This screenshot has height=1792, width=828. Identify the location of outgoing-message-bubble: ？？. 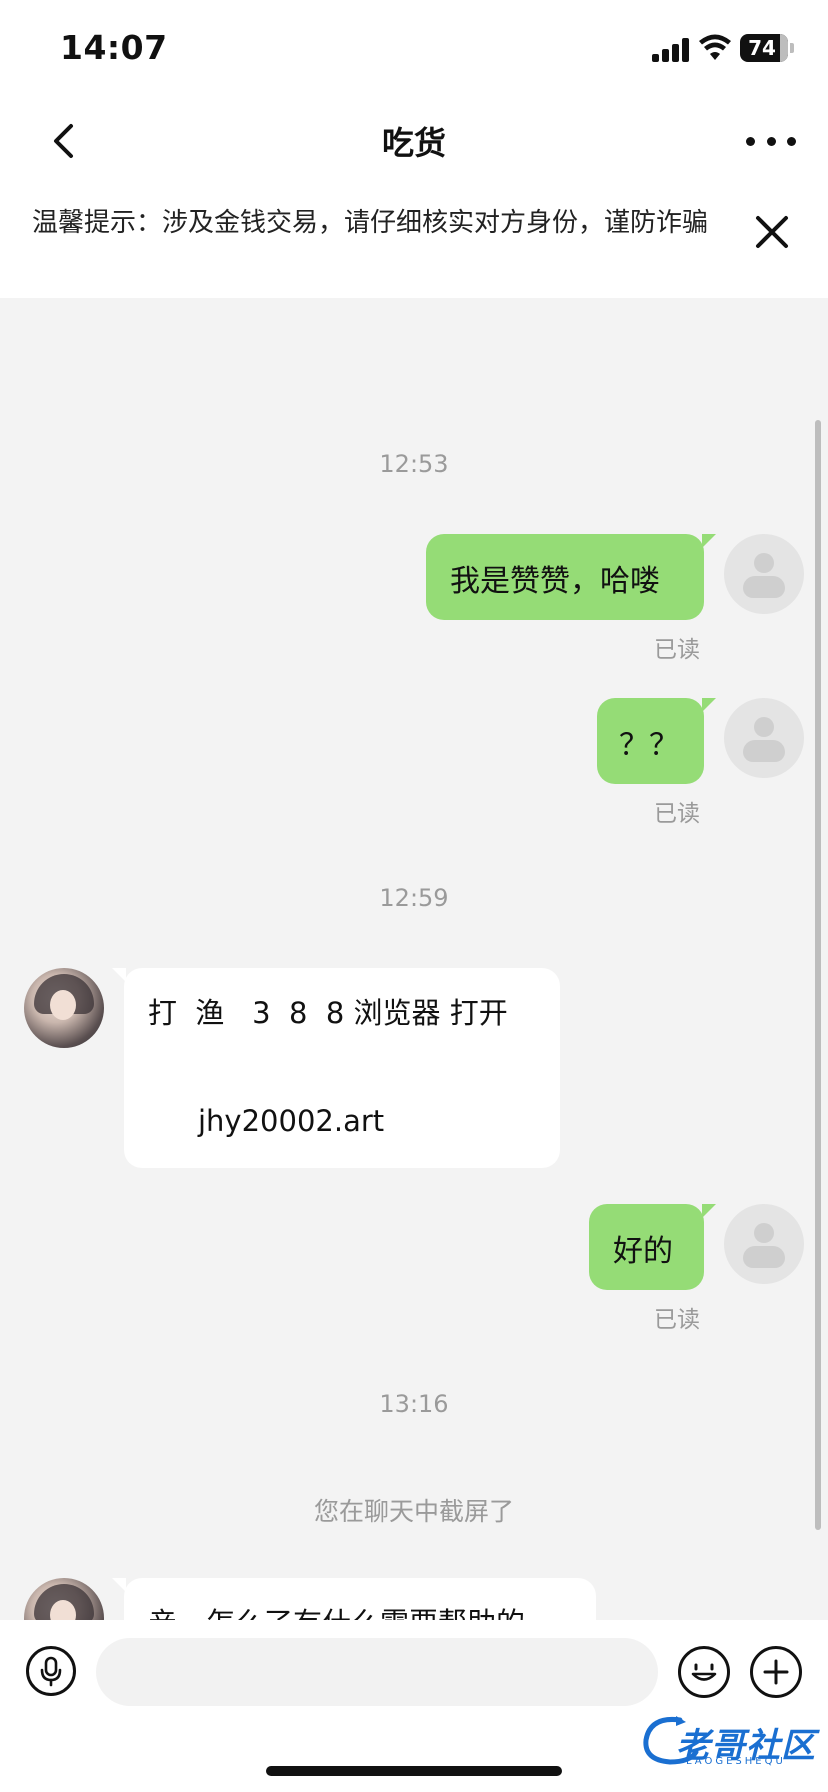
(656, 741).